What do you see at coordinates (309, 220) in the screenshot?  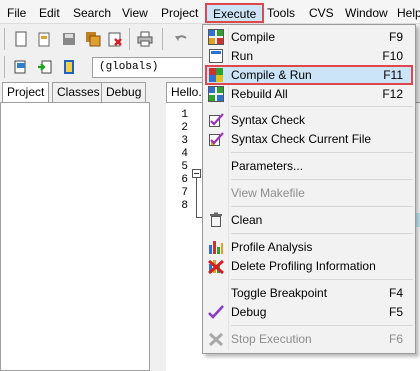 I see `menu-item-clean: Clean` at bounding box center [309, 220].